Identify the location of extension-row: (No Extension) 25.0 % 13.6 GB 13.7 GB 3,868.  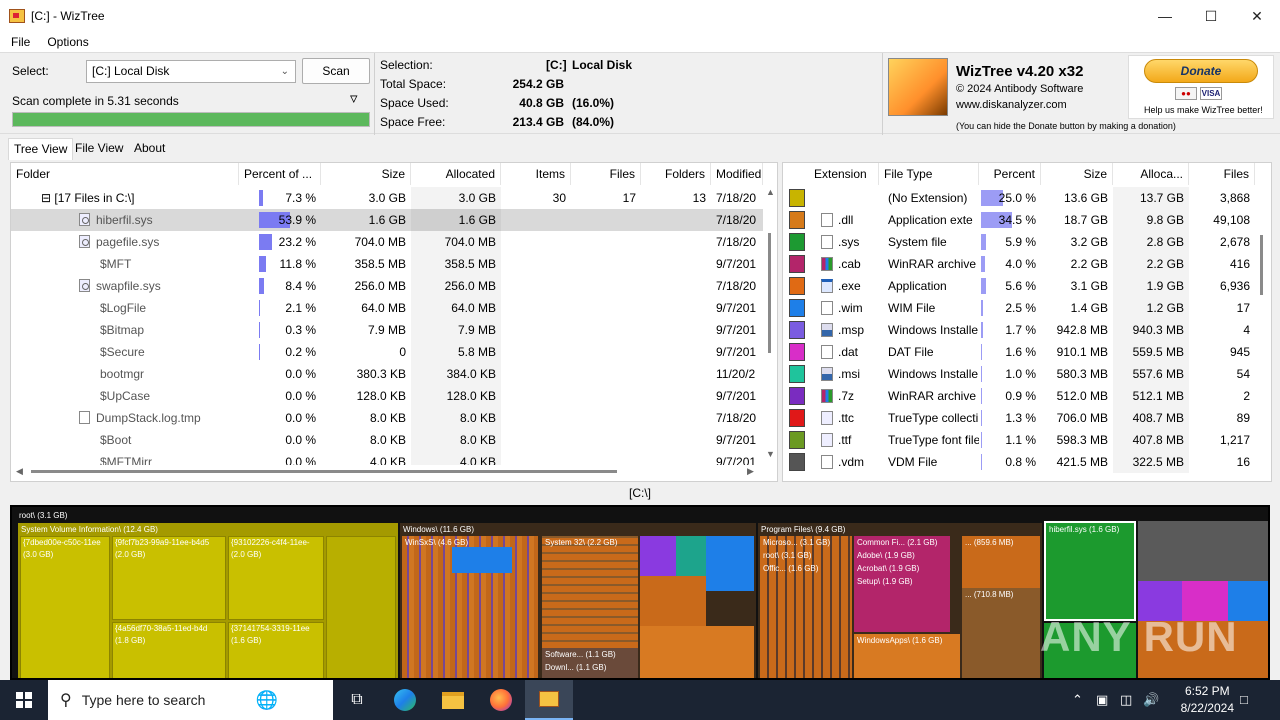
(1019, 198).